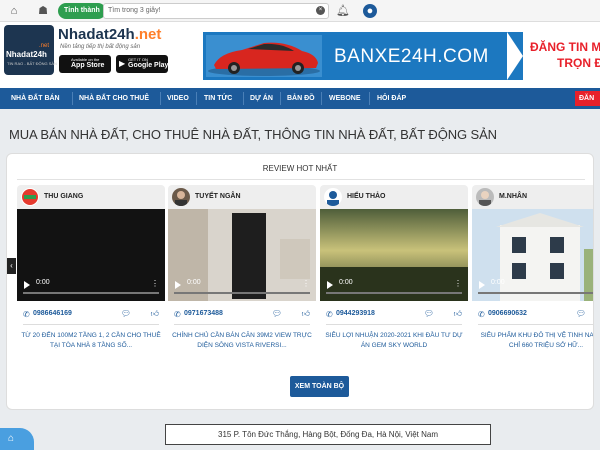  What do you see at coordinates (320, 10) in the screenshot?
I see `clear-search-icon: ×` at bounding box center [320, 10].